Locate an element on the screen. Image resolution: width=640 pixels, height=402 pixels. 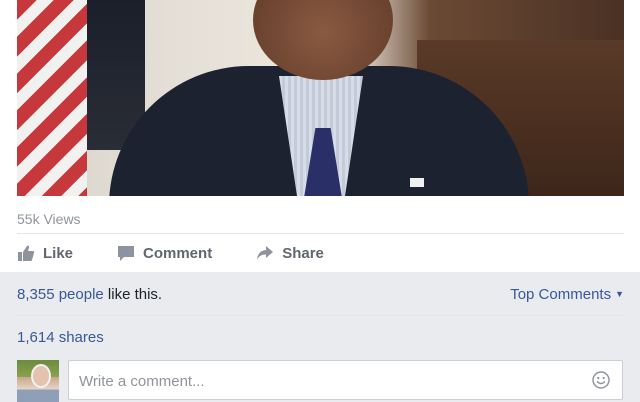
like-button: Like is located at coordinates (45, 253).